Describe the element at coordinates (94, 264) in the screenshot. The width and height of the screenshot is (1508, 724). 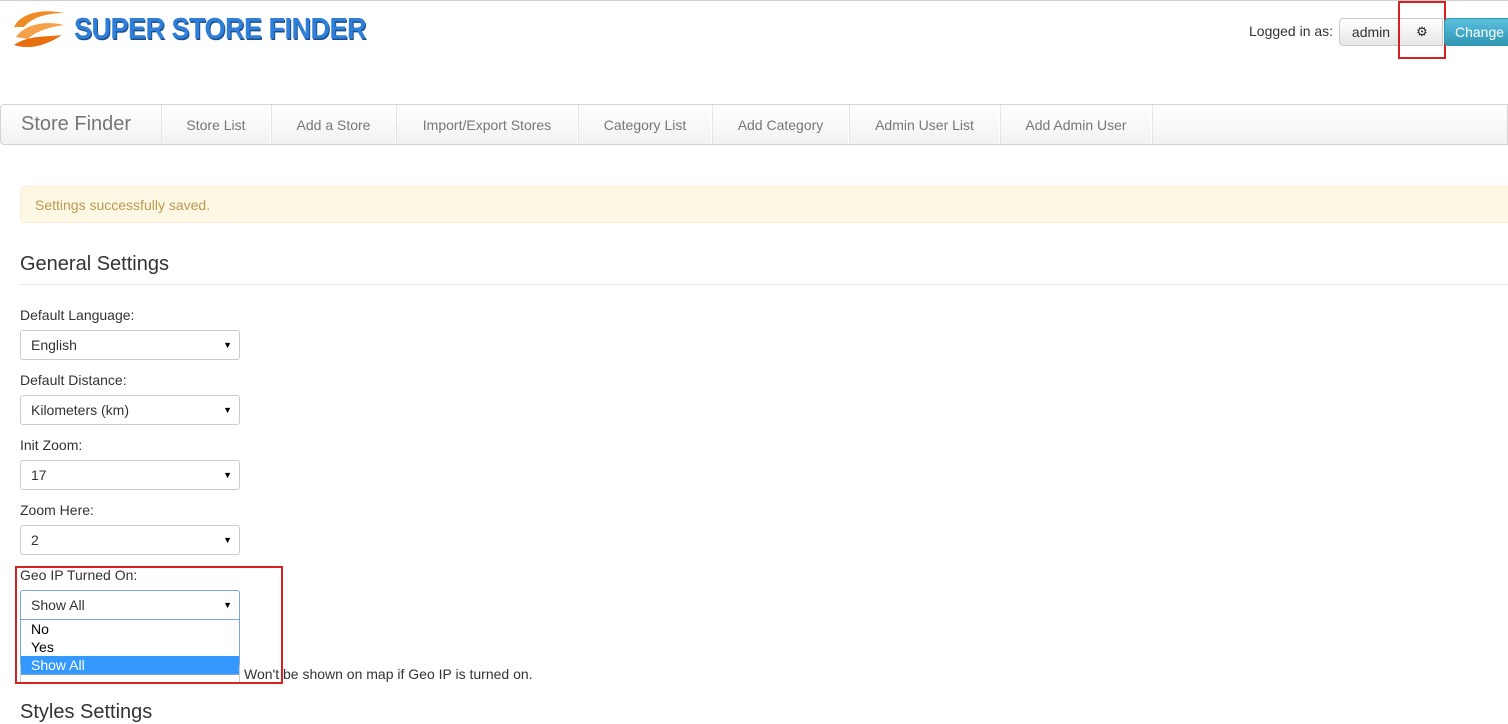
I see `section-title-general-settings: General Settings` at that location.